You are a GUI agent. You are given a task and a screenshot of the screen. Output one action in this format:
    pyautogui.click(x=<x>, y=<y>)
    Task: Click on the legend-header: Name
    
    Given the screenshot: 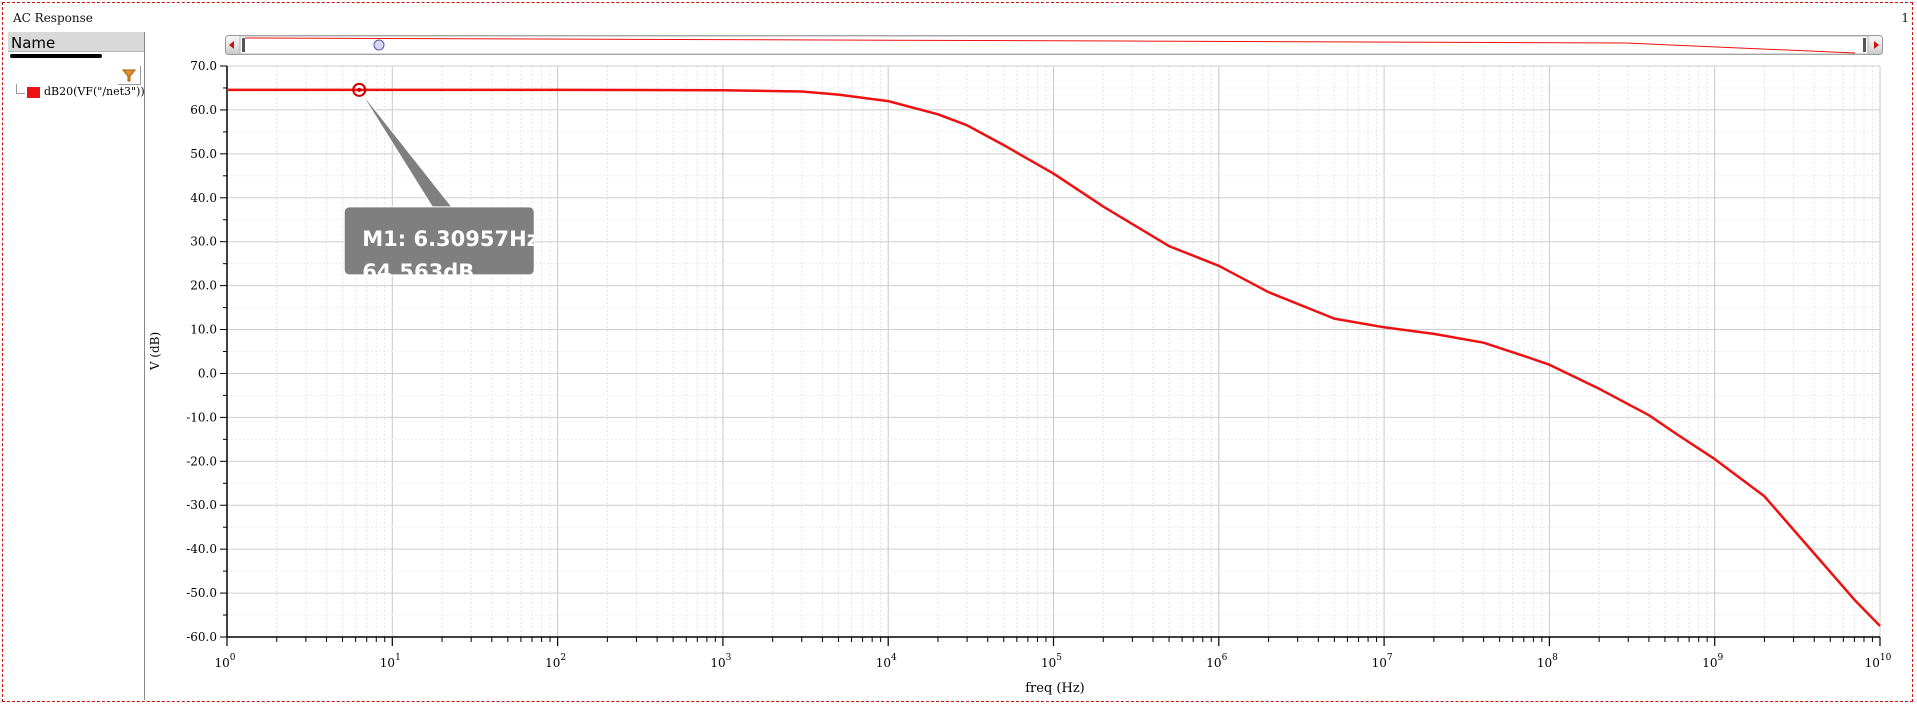 What is the action you would take?
    pyautogui.click(x=76, y=42)
    